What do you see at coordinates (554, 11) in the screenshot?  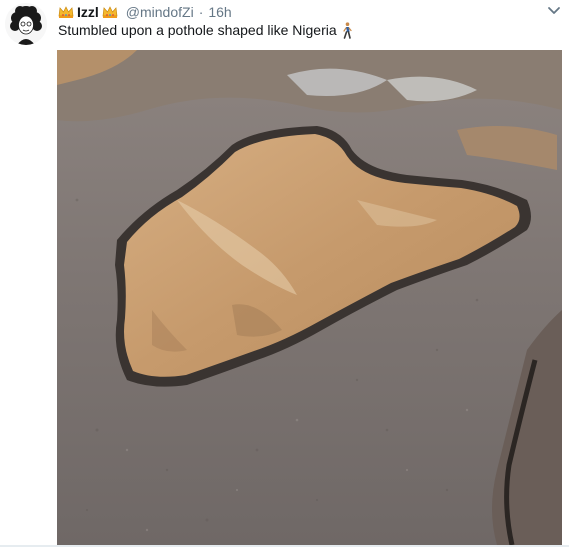 I see `chevron-down-icon` at bounding box center [554, 11].